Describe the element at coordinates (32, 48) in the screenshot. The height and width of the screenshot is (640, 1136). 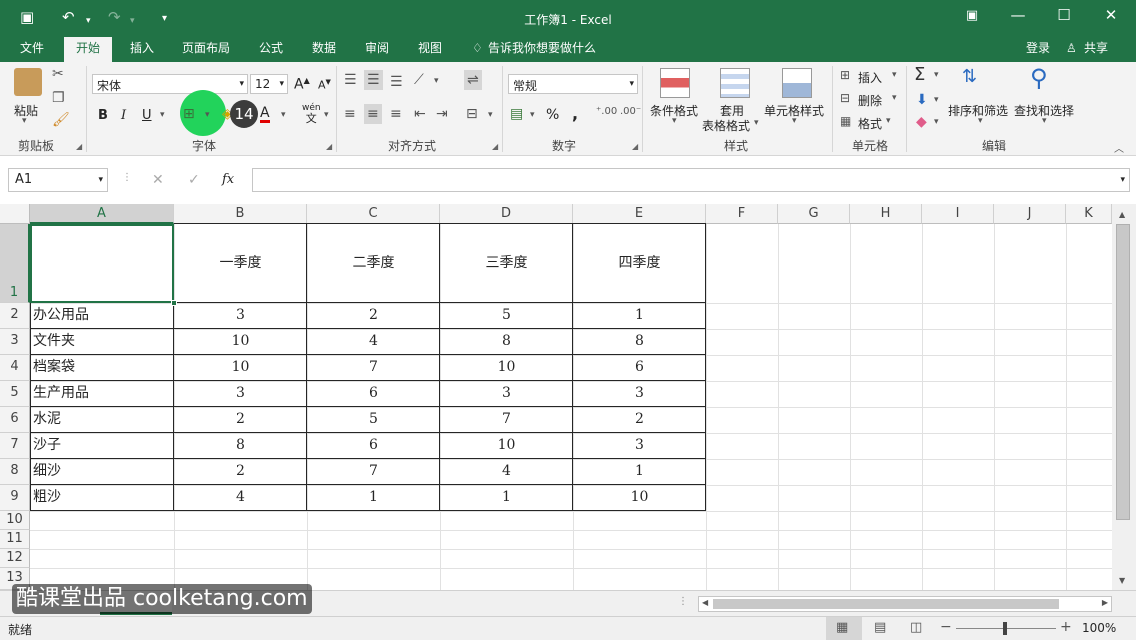
I see `tab-file: 文件` at that location.